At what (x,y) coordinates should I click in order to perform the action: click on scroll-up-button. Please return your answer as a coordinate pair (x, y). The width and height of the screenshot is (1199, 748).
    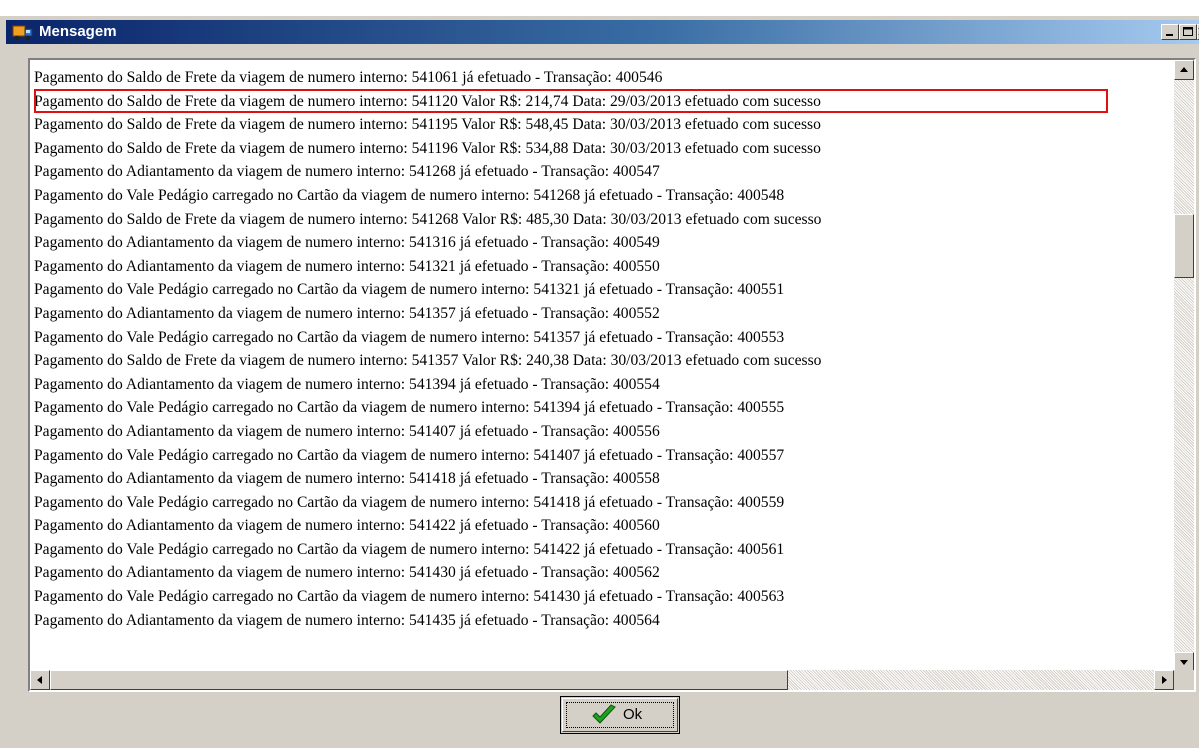
    Looking at the image, I should click on (1184, 70).